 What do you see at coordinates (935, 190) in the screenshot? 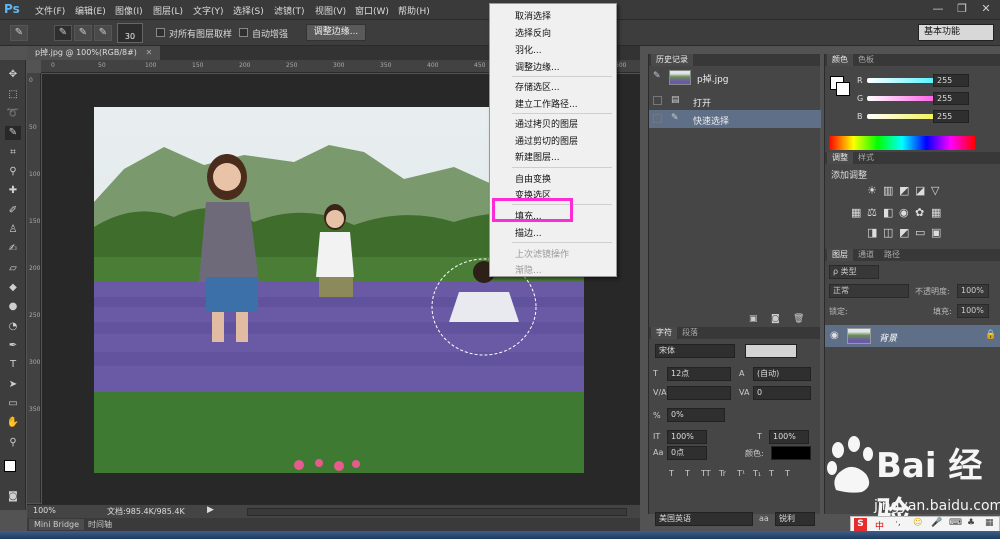
I see `vibrance-icon: ▽` at bounding box center [935, 190].